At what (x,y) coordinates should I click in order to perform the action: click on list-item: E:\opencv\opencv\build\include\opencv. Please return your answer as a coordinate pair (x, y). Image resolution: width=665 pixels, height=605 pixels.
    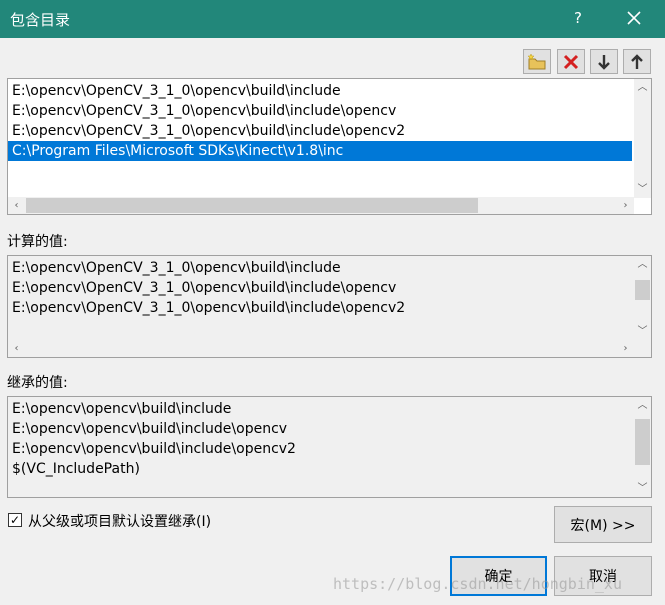
    Looking at the image, I should click on (150, 429).